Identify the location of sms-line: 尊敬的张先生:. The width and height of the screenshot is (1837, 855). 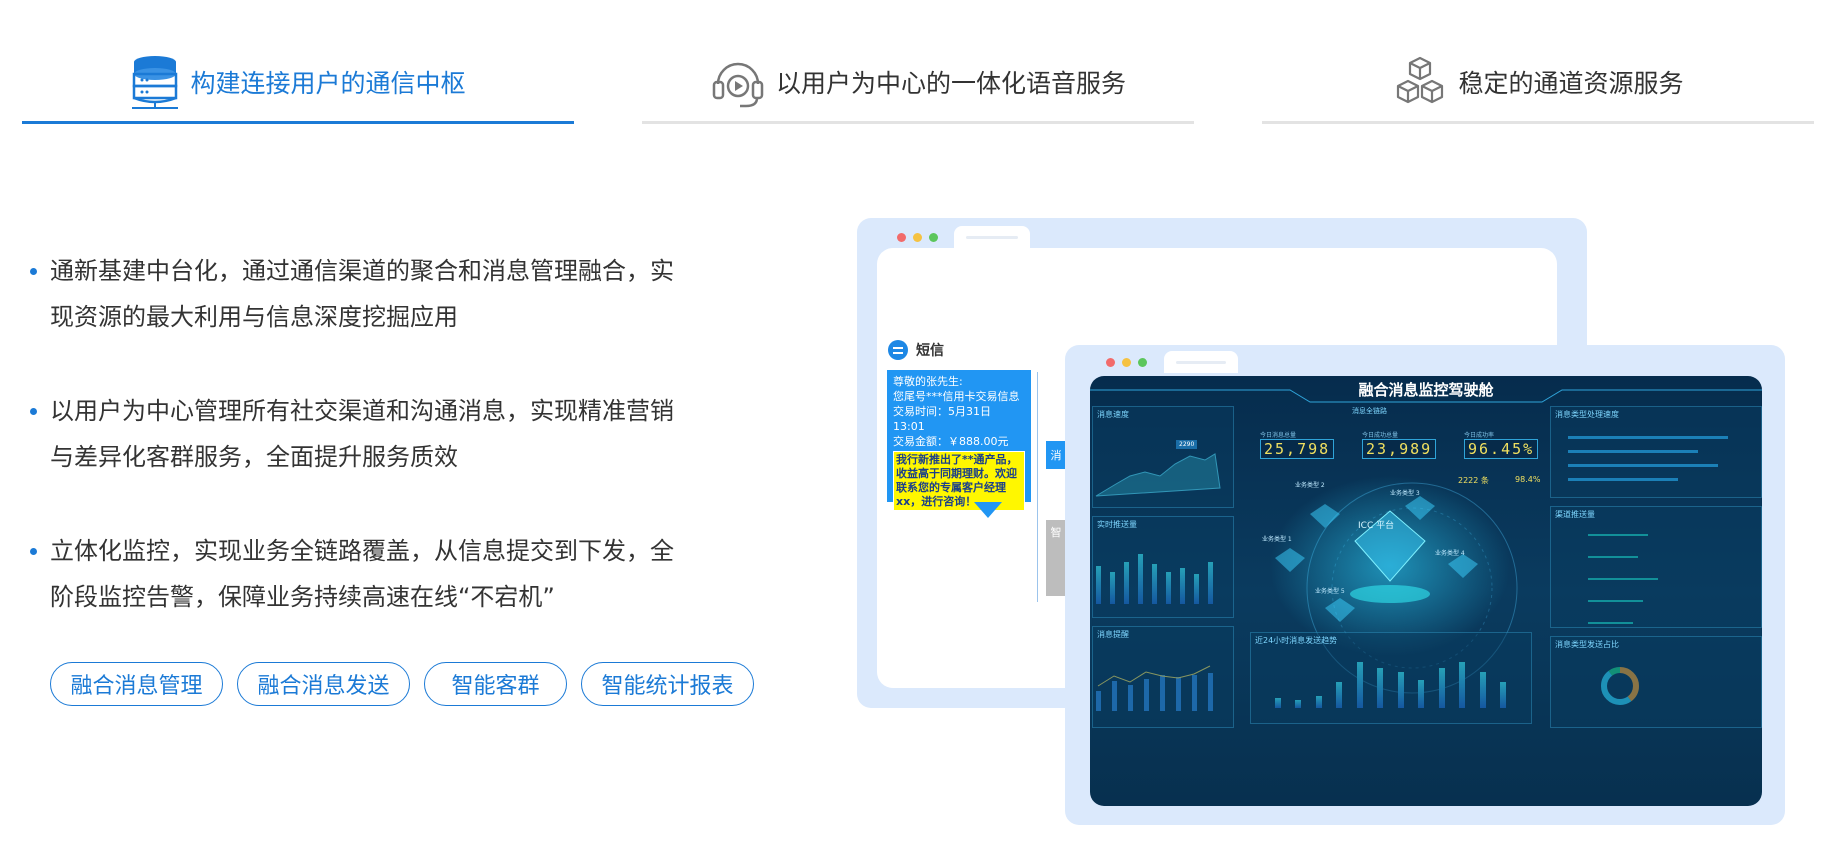
(928, 381).